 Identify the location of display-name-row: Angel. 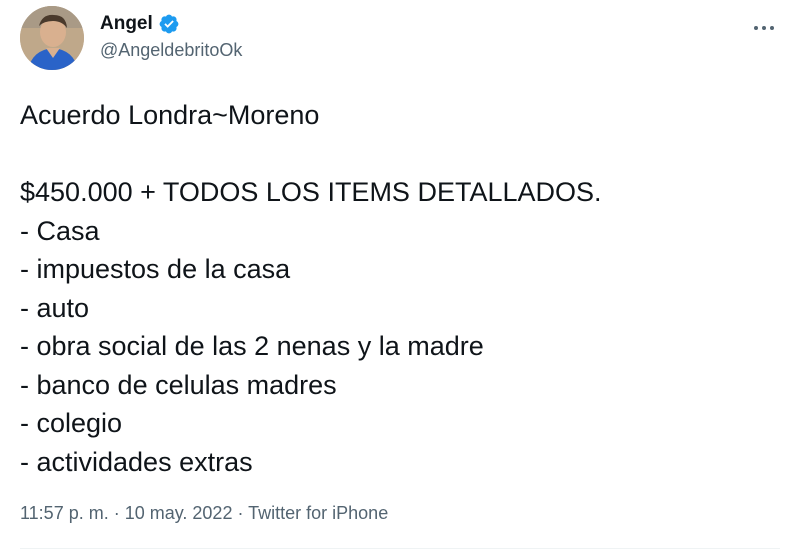
(171, 24).